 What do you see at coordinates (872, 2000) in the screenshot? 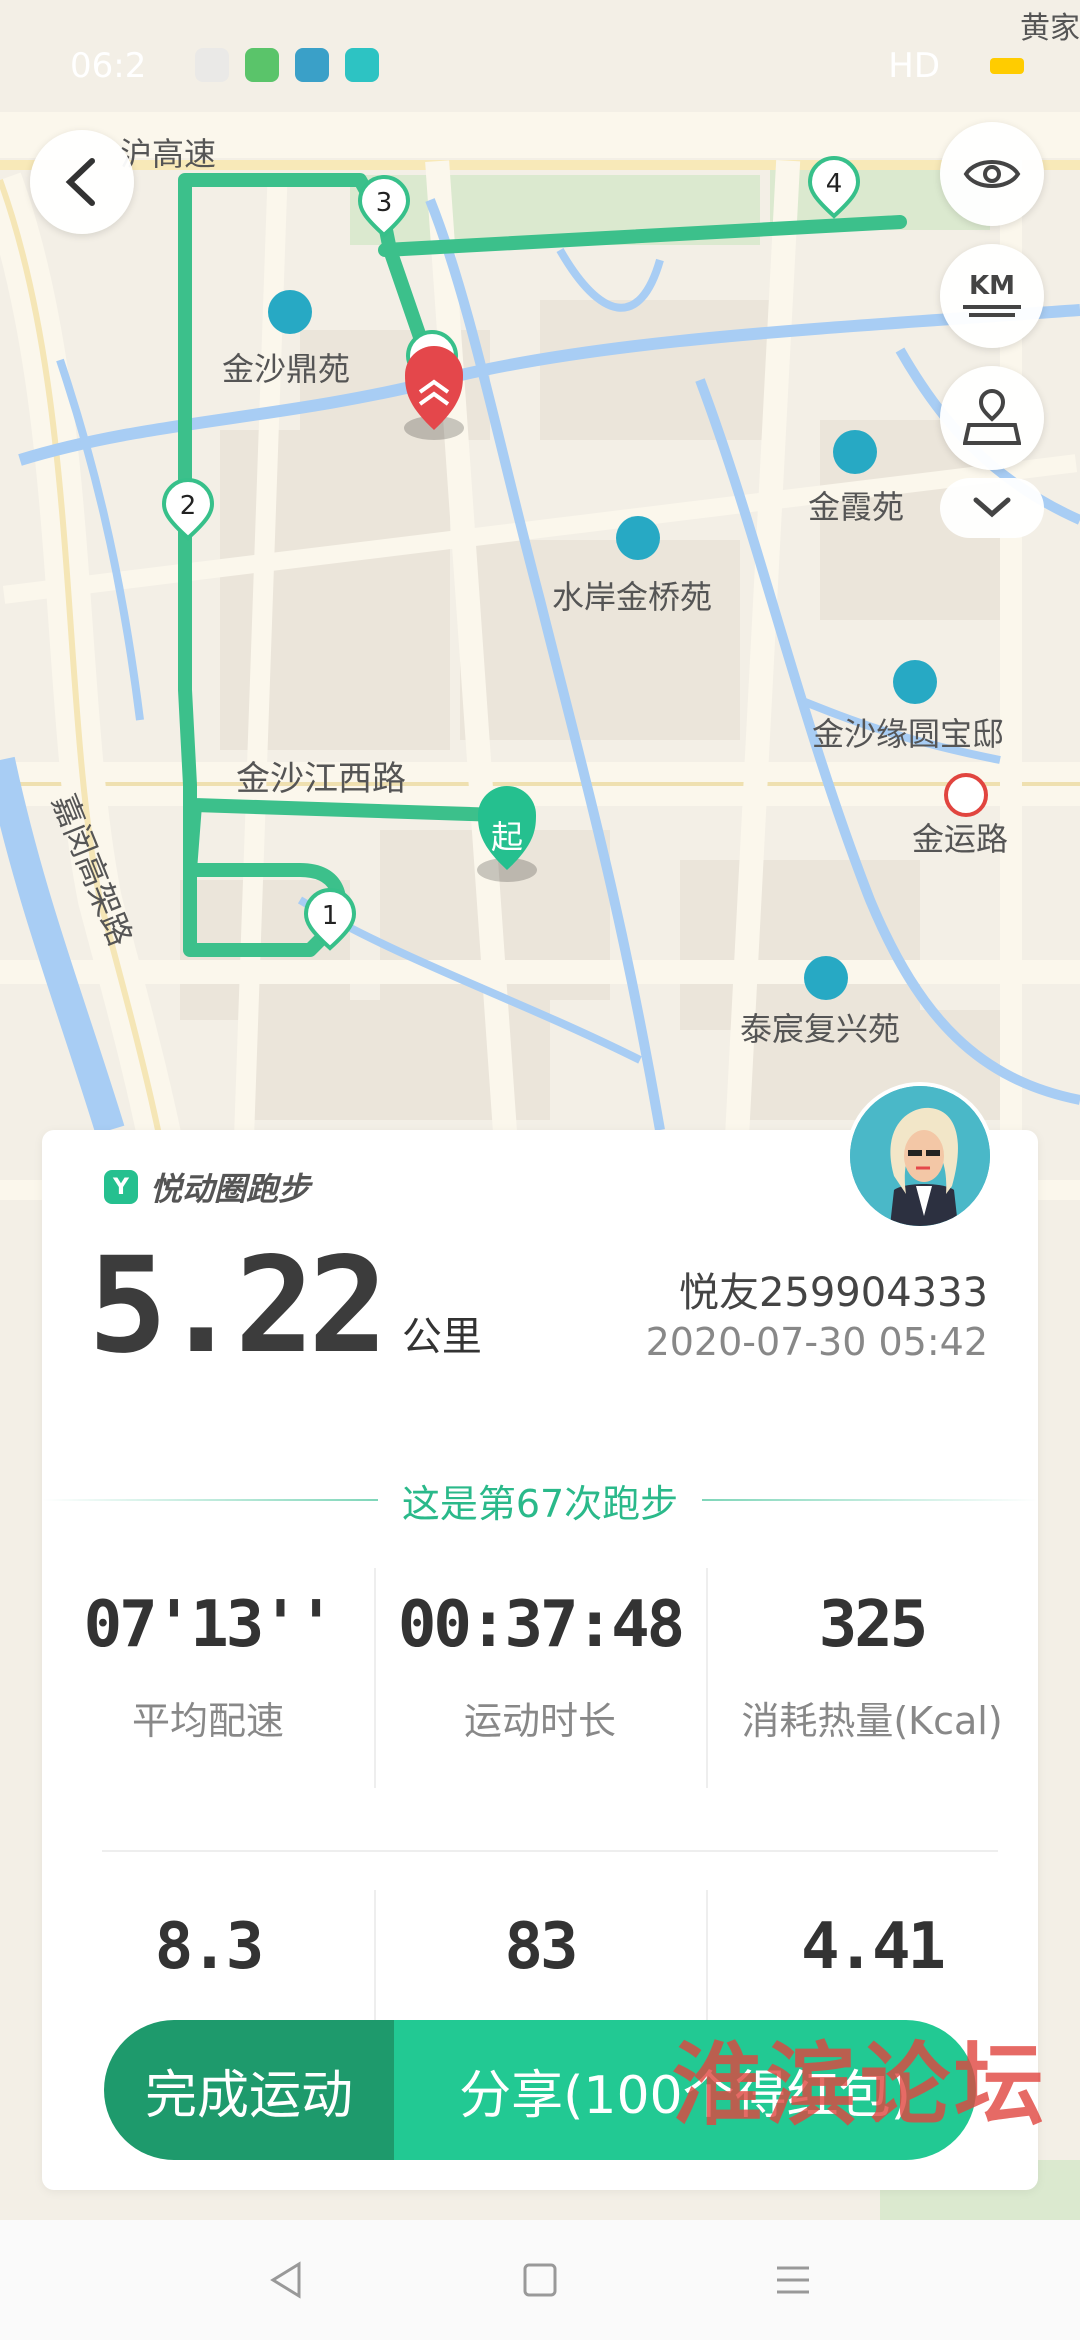
I see `stat-row2-3: 4.41` at bounding box center [872, 2000].